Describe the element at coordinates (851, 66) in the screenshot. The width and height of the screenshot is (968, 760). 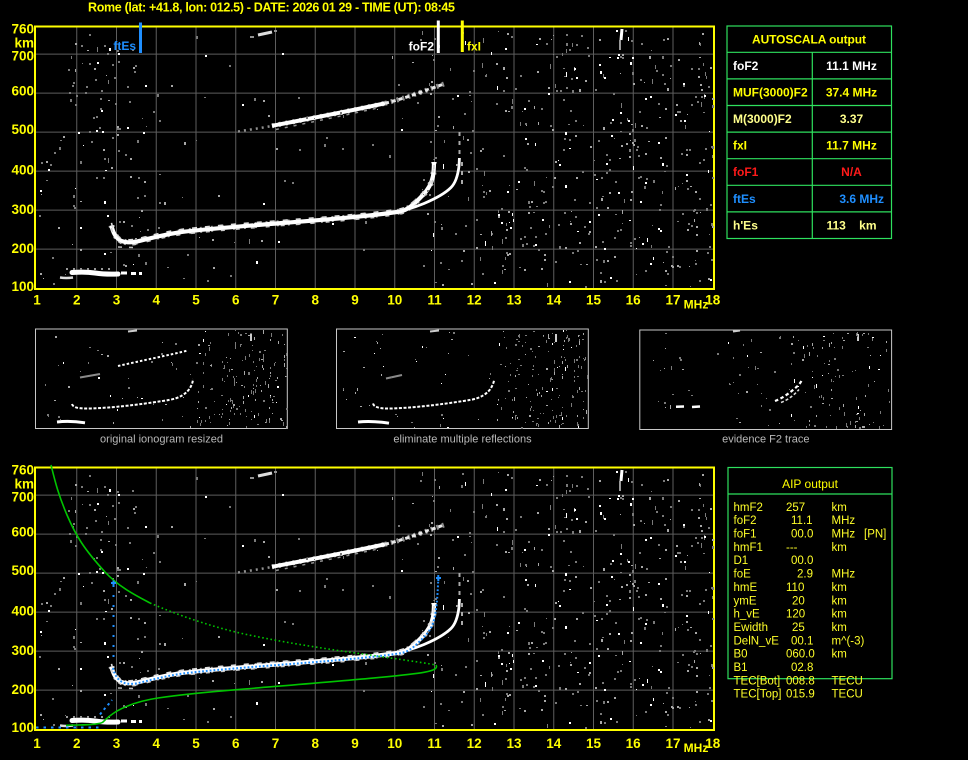
I see `svg-text: 11.1 MHz` at that location.